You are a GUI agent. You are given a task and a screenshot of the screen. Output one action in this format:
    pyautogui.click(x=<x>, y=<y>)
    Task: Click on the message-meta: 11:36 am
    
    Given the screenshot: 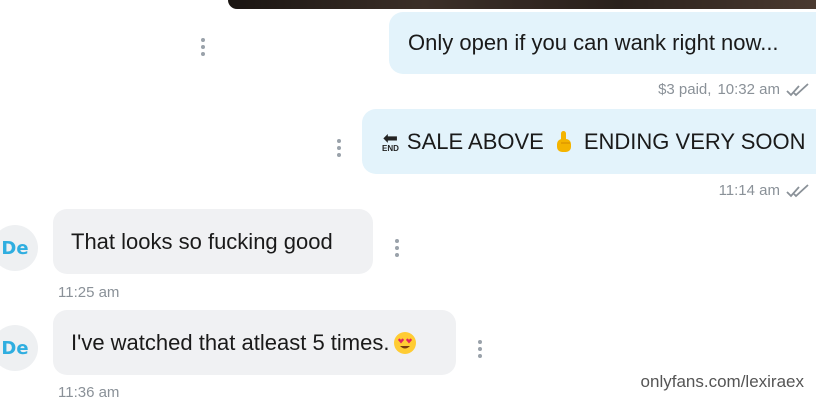 What is the action you would take?
    pyautogui.click(x=88, y=392)
    